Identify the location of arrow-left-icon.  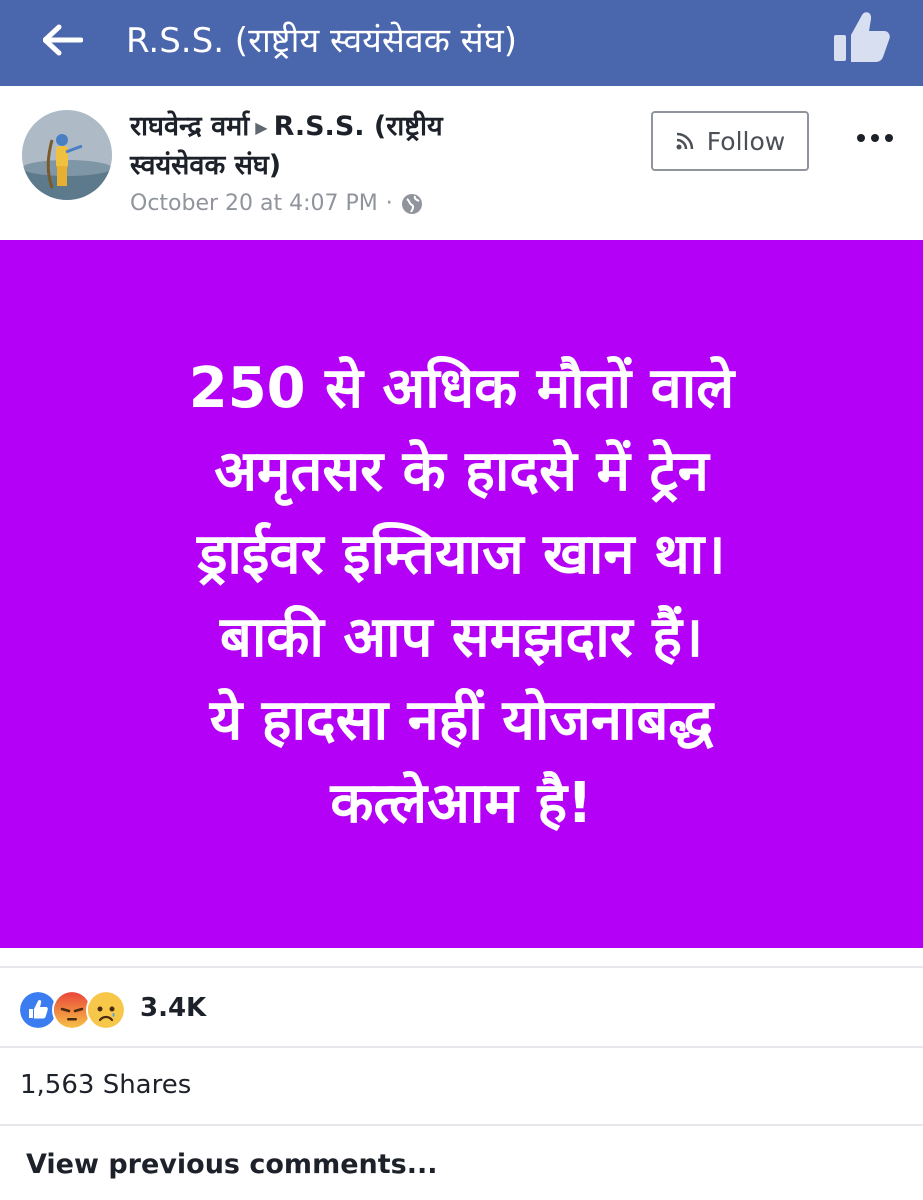
(63, 40).